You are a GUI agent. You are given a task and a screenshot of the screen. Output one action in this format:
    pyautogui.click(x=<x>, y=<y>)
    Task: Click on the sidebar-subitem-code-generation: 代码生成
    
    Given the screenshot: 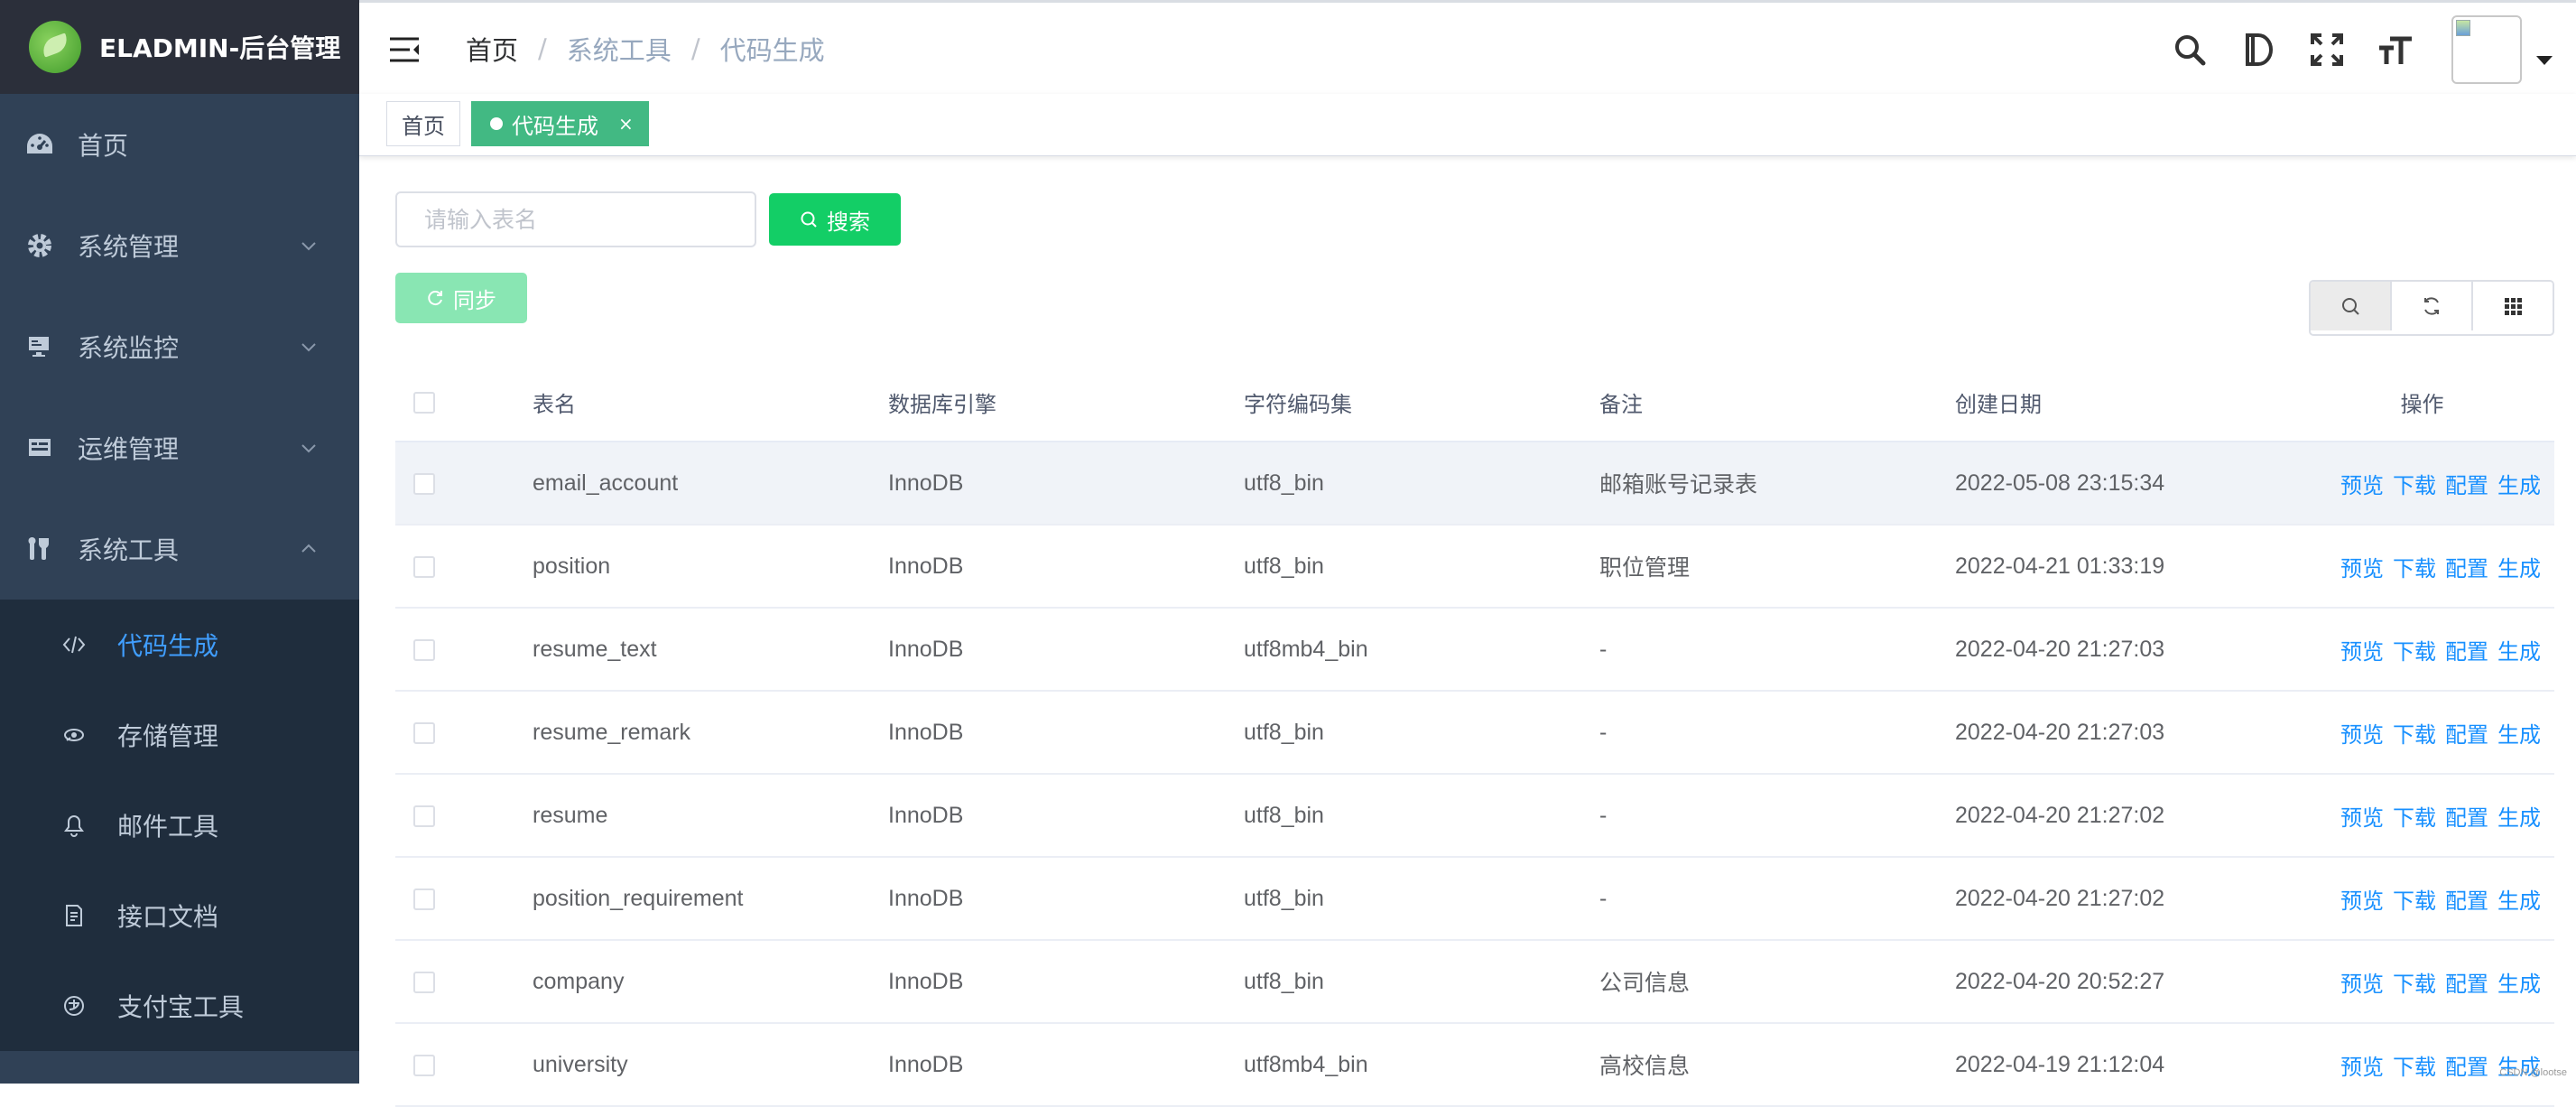 What is the action you would take?
    pyautogui.click(x=179, y=645)
    